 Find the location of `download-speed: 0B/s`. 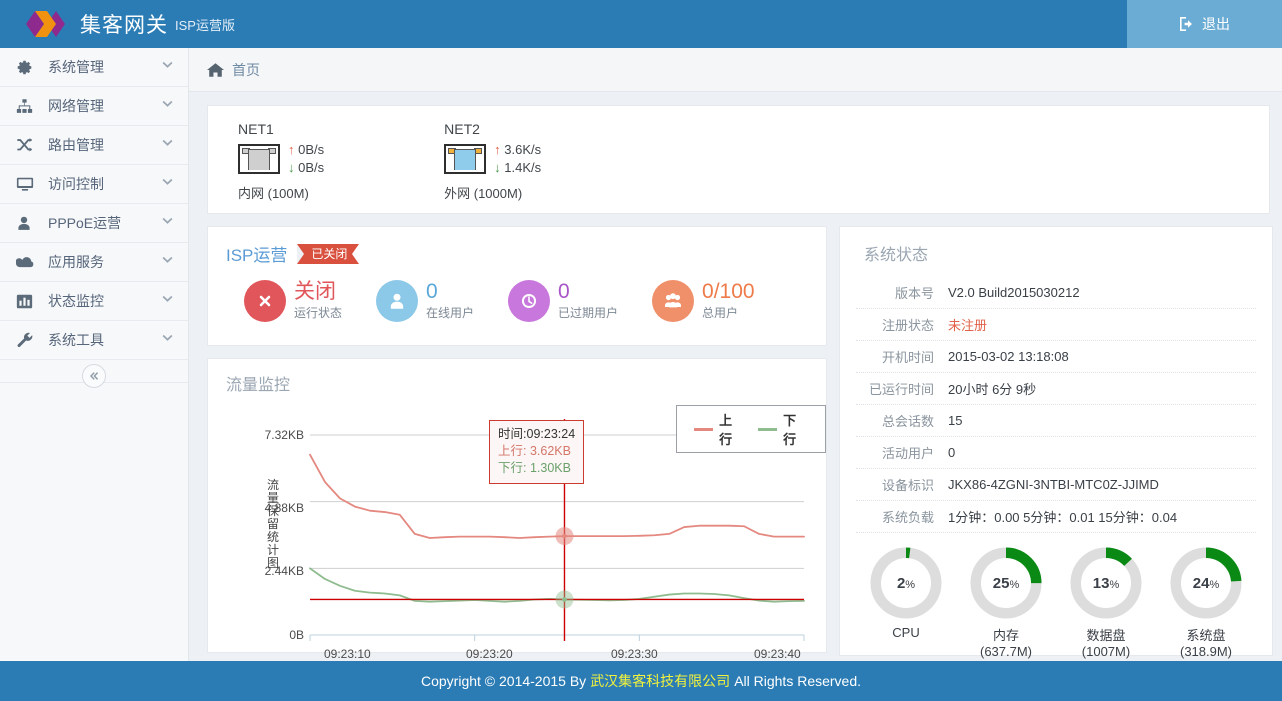

download-speed: 0B/s is located at coordinates (311, 167).